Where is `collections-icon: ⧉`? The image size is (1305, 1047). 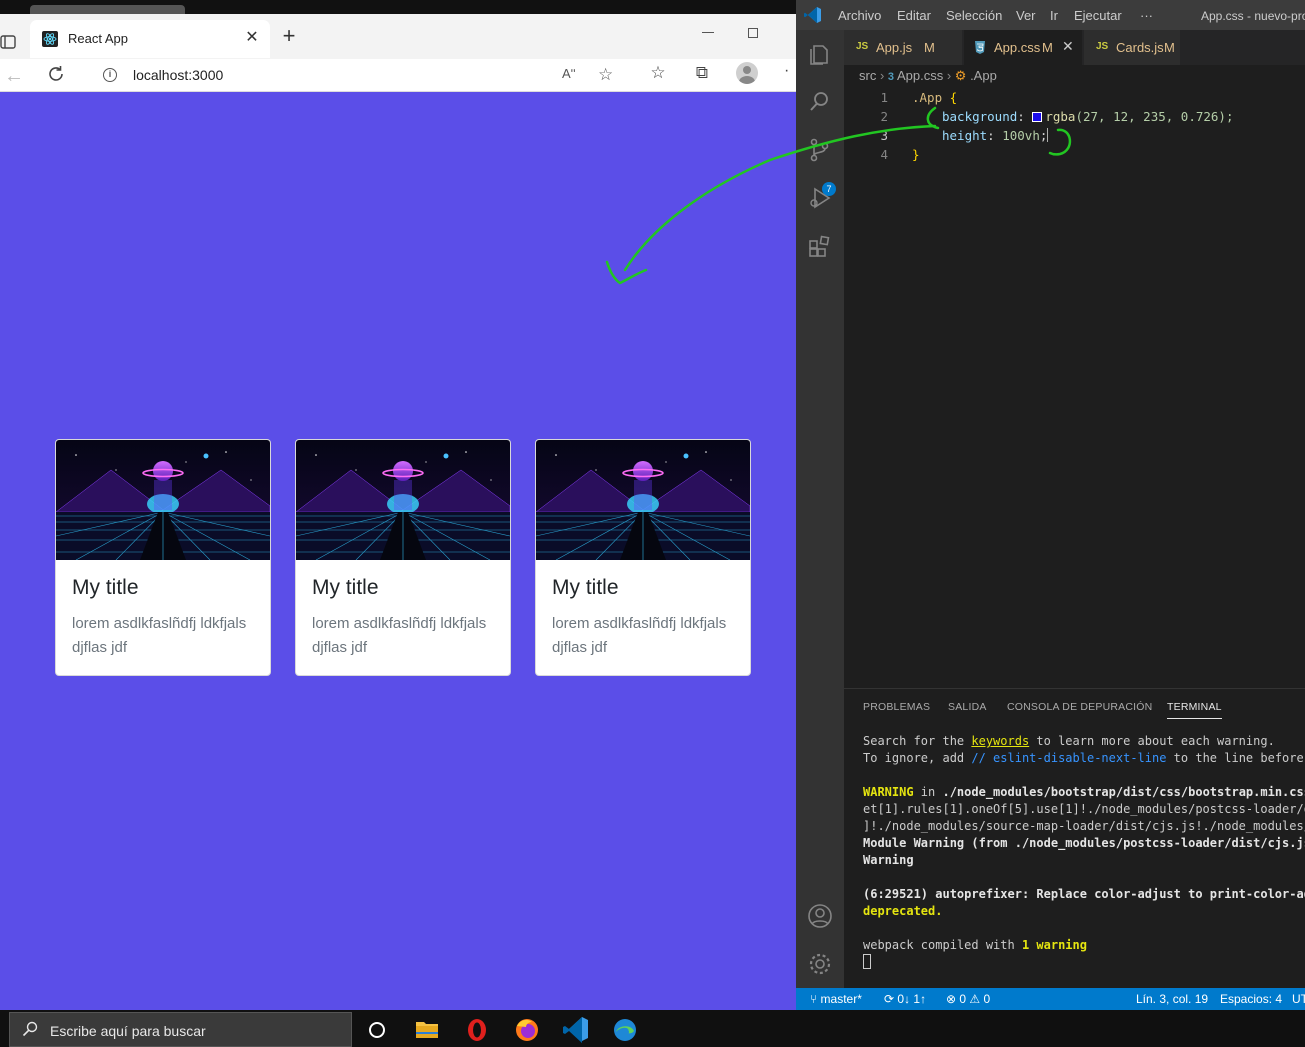
collections-icon: ⧉ is located at coordinates (702, 73).